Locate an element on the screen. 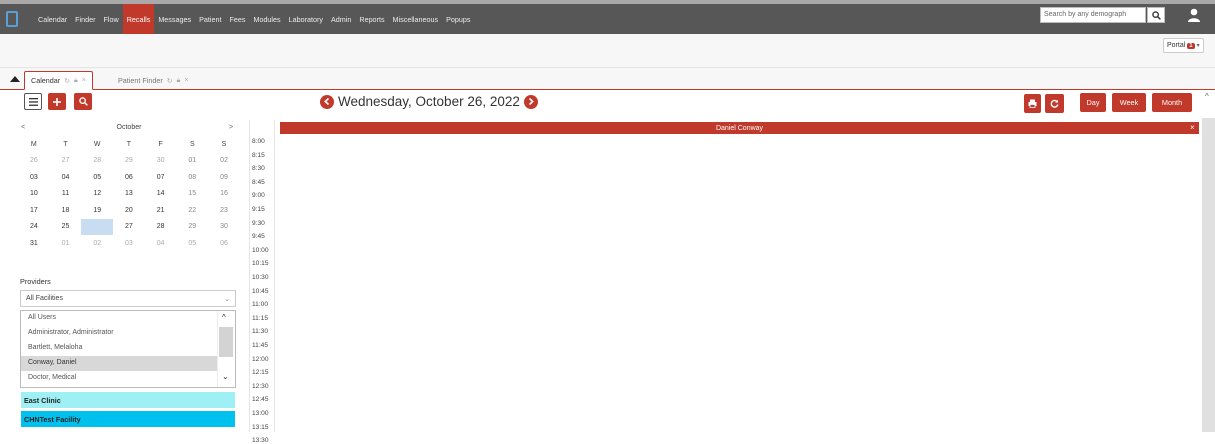  nav-item-popups: Popups is located at coordinates (458, 19).